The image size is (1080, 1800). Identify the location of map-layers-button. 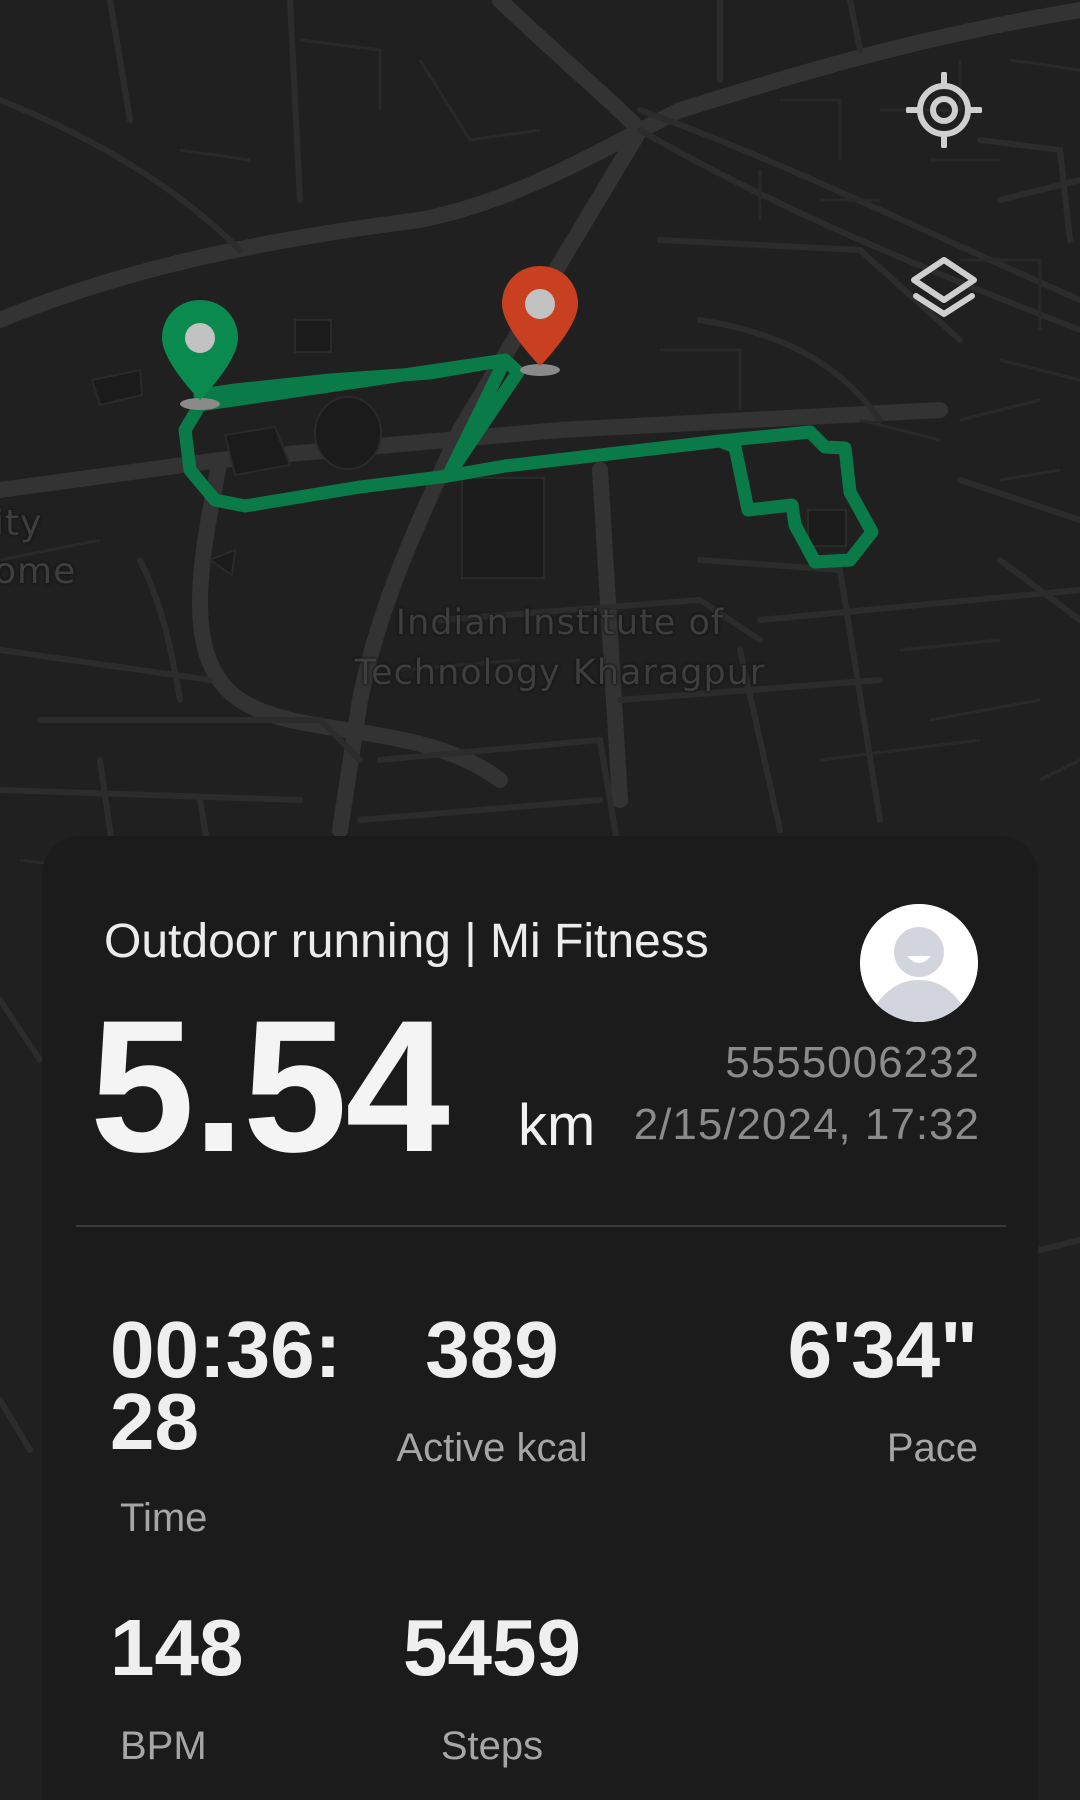
(944, 290).